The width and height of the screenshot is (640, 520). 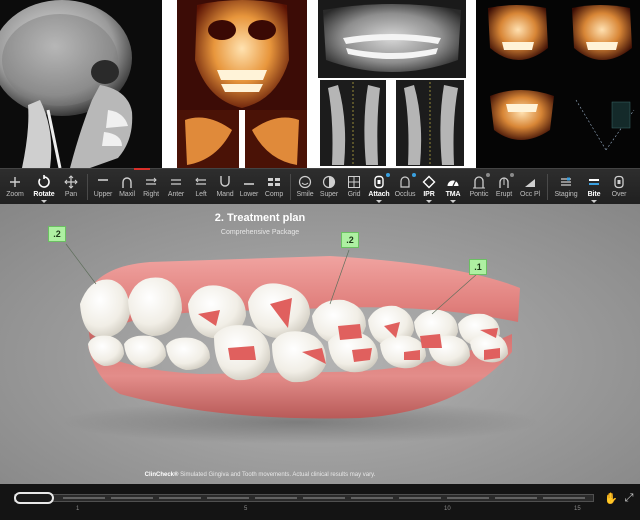 I want to click on stage-number: 15, so click(x=577, y=509).